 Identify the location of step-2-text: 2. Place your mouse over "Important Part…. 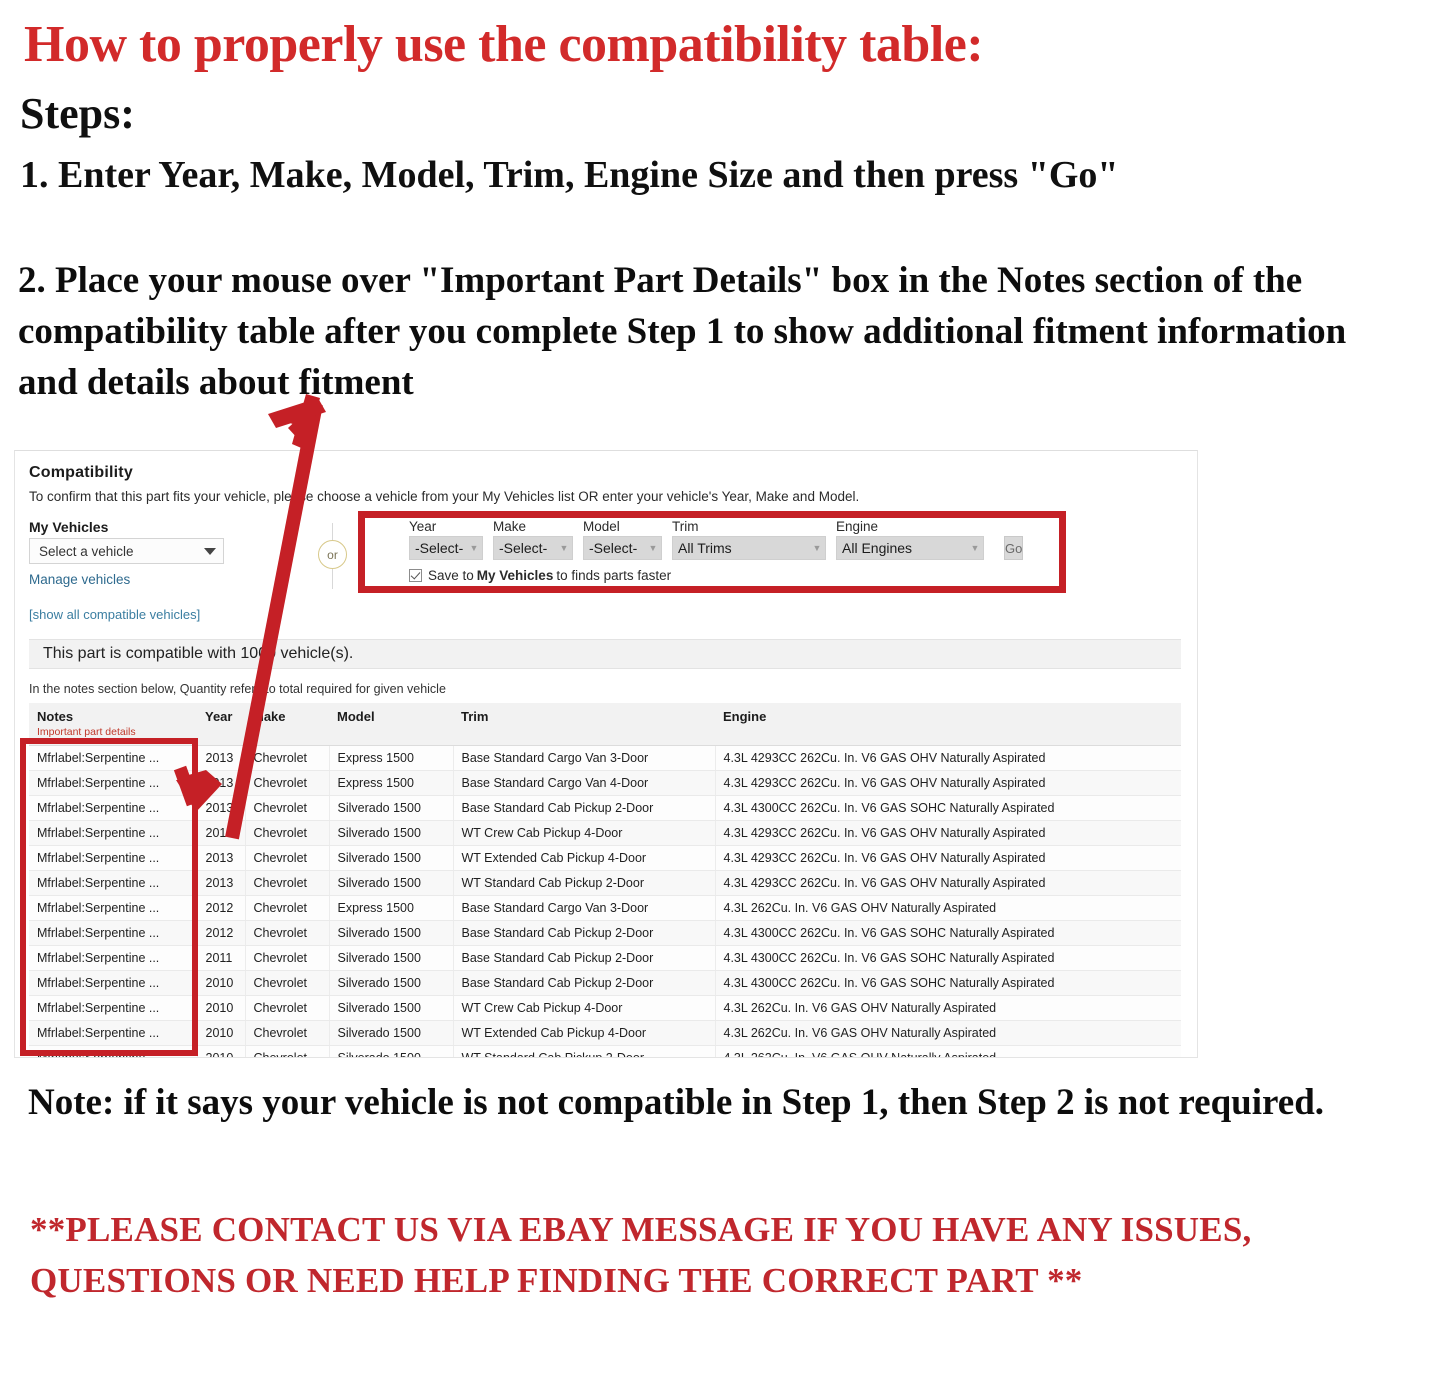
(682, 332).